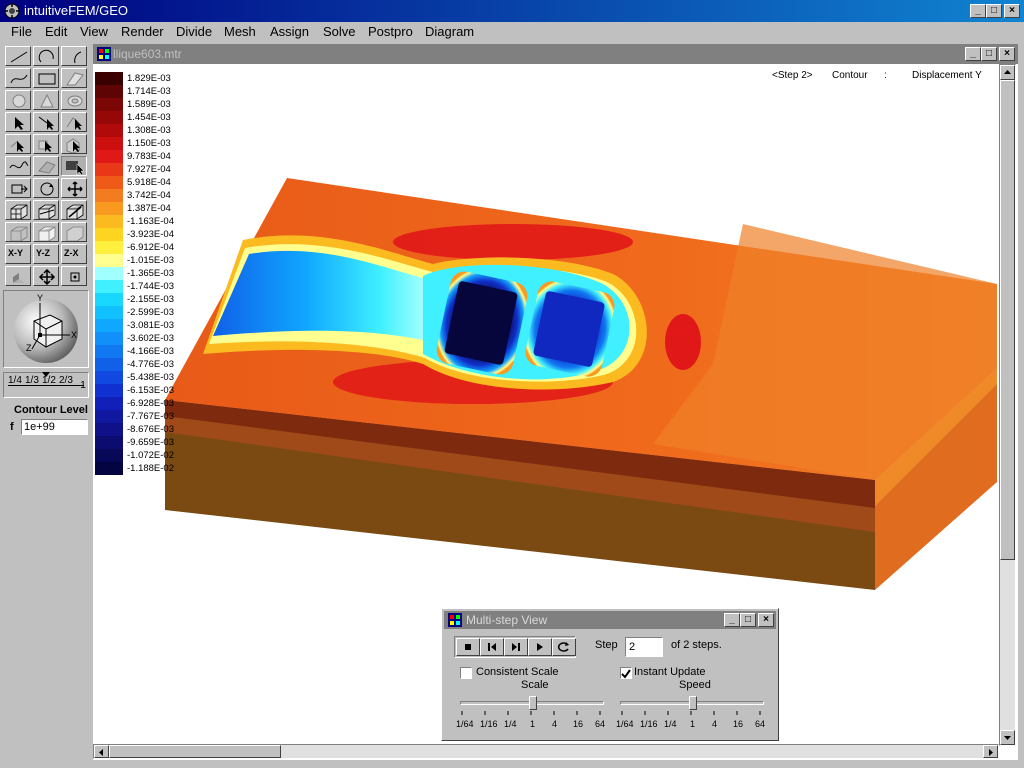  I want to click on dialog-minimize-button: _, so click(732, 620).